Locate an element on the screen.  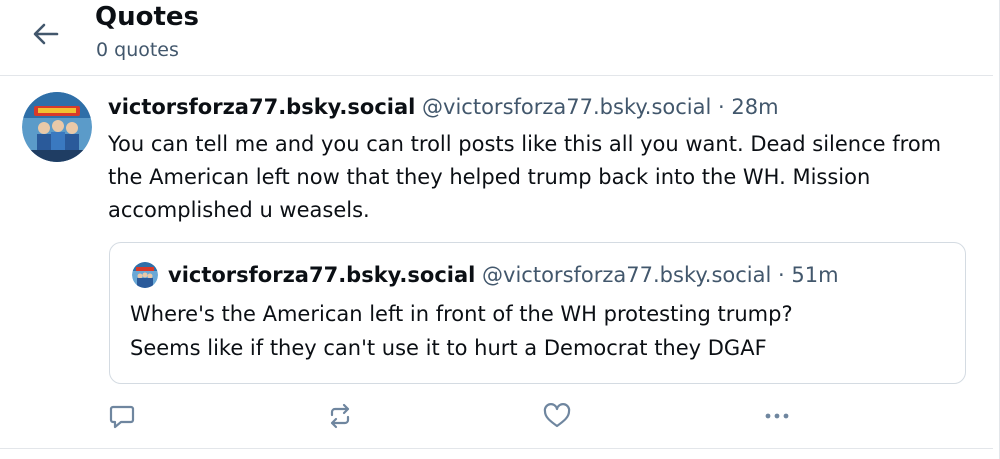
like-button is located at coordinates (557, 416).